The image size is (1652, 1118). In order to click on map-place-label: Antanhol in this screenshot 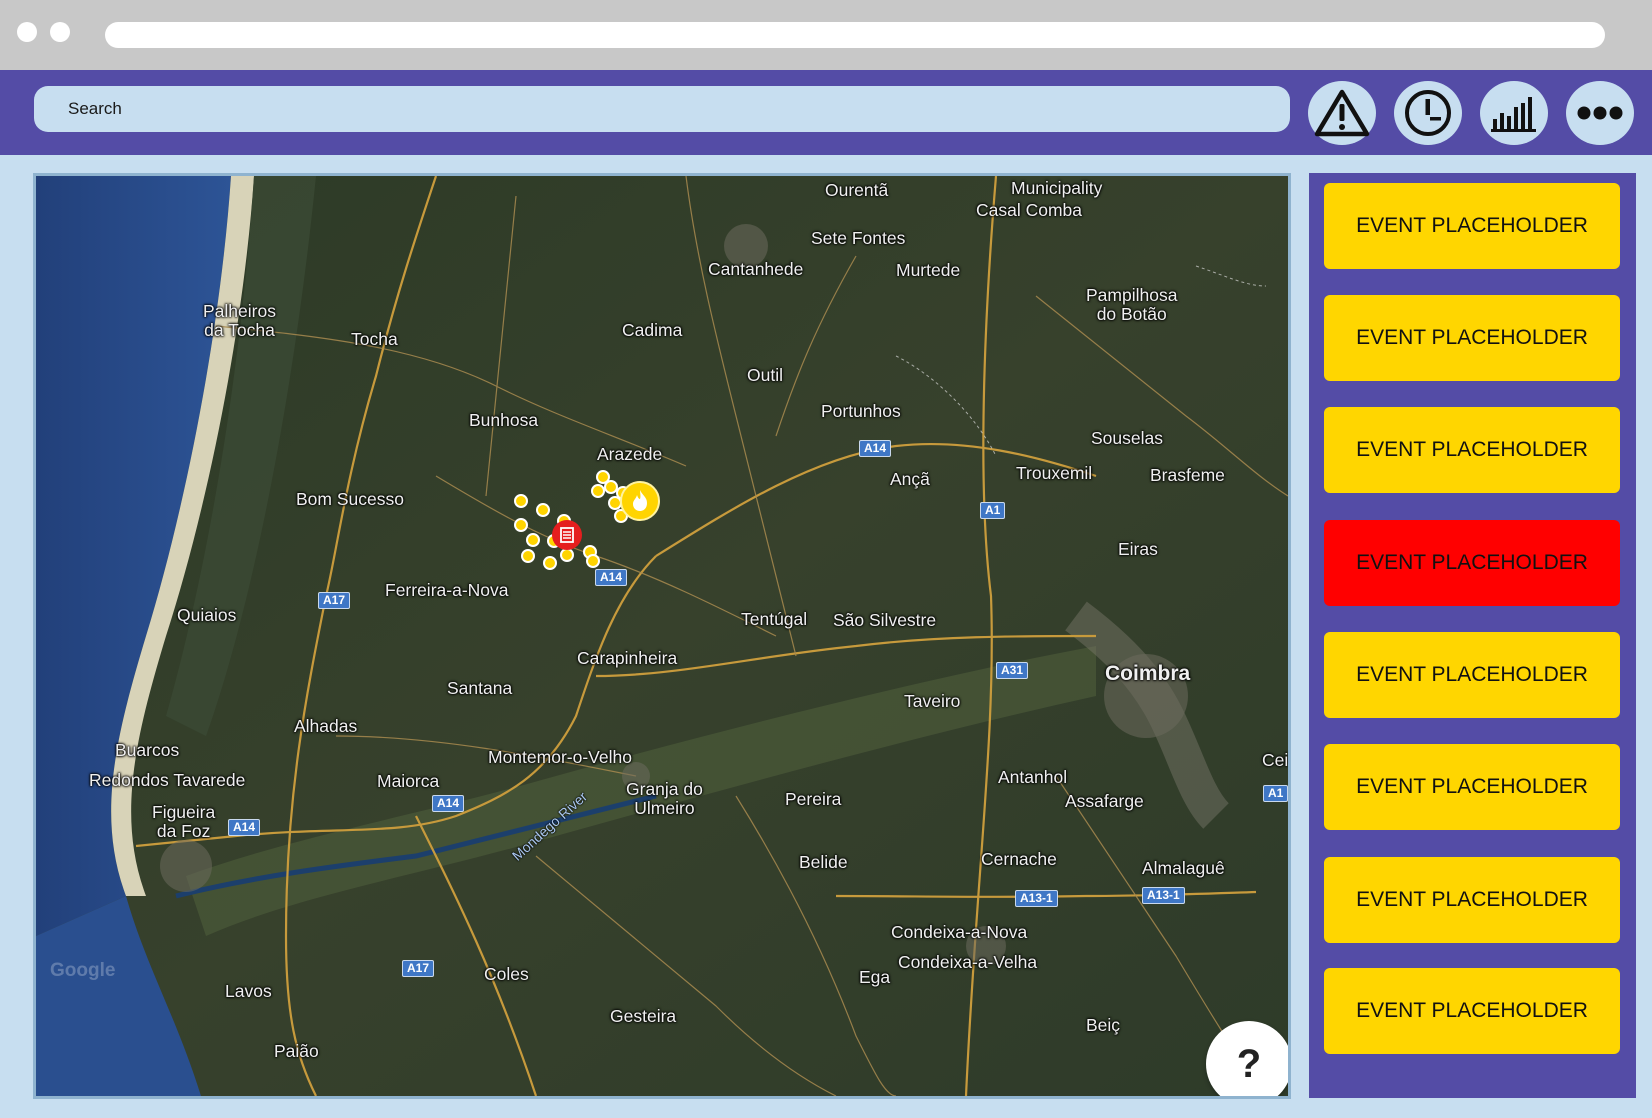, I will do `click(1033, 777)`.